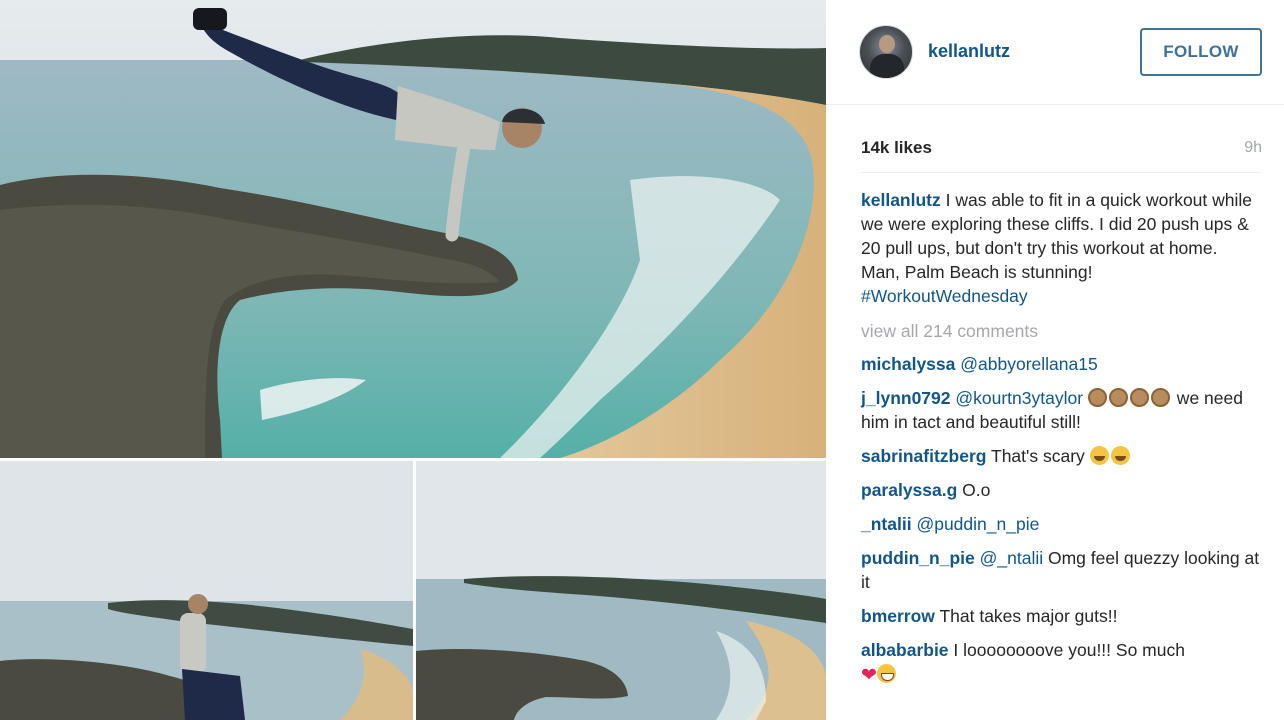 The image size is (1284, 720). Describe the element at coordinates (887, 44) in the screenshot. I see `avatar-head` at that location.